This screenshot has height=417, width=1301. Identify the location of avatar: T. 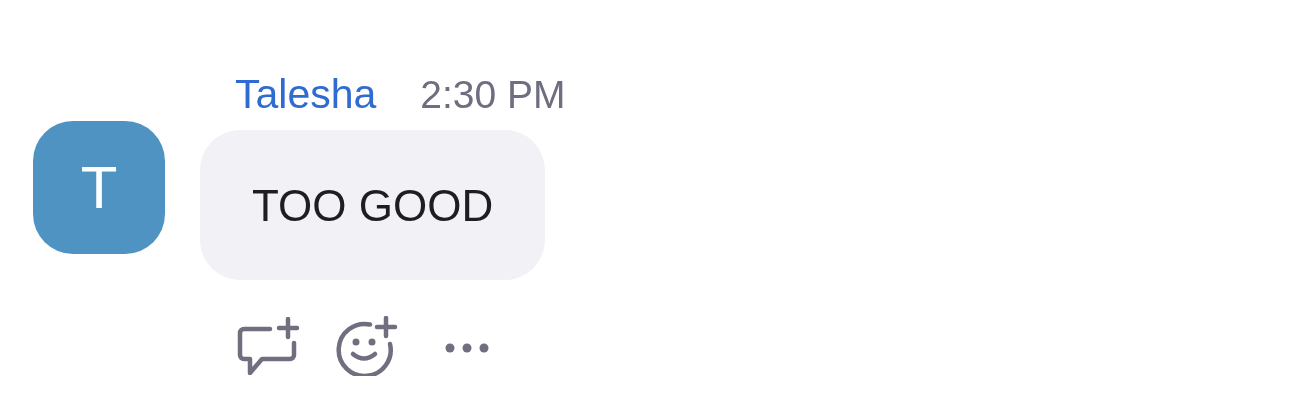
(99, 187).